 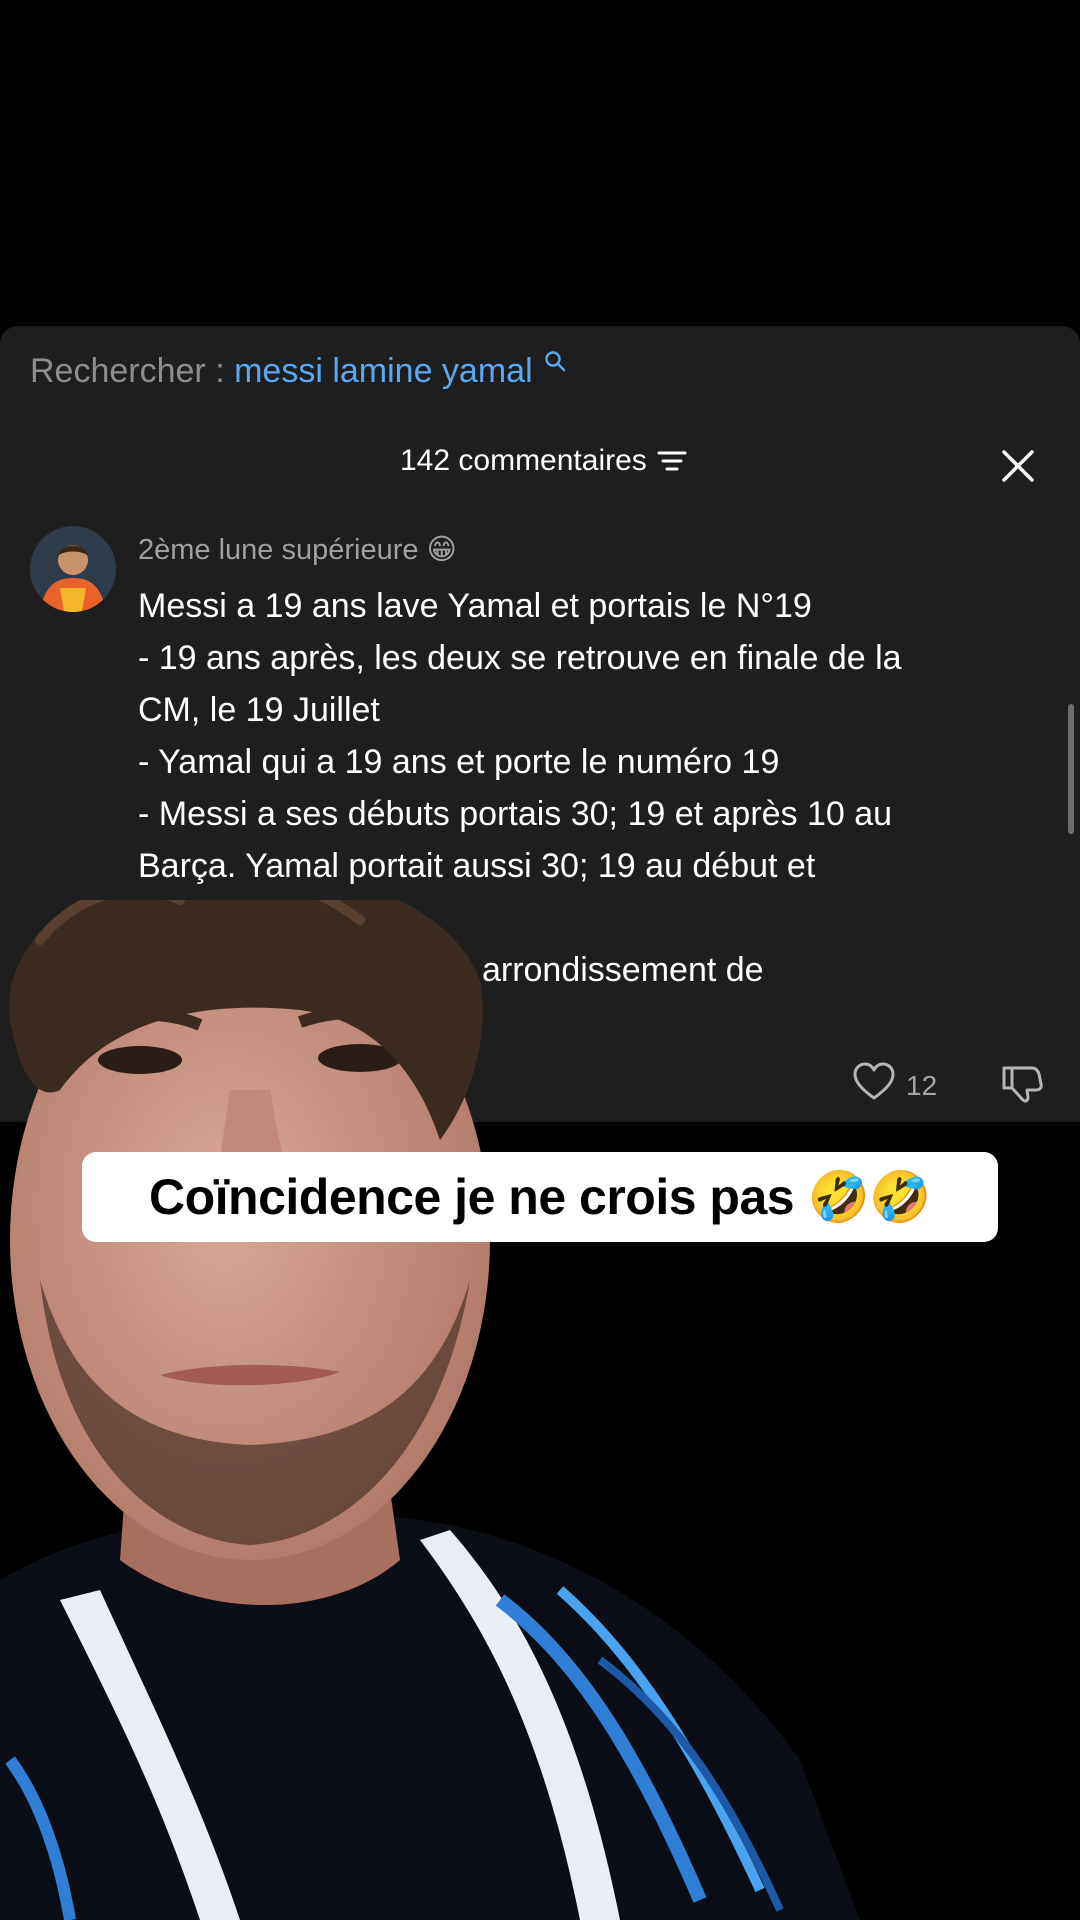 What do you see at coordinates (1022, 1083) in the screenshot?
I see `dislike-icon` at bounding box center [1022, 1083].